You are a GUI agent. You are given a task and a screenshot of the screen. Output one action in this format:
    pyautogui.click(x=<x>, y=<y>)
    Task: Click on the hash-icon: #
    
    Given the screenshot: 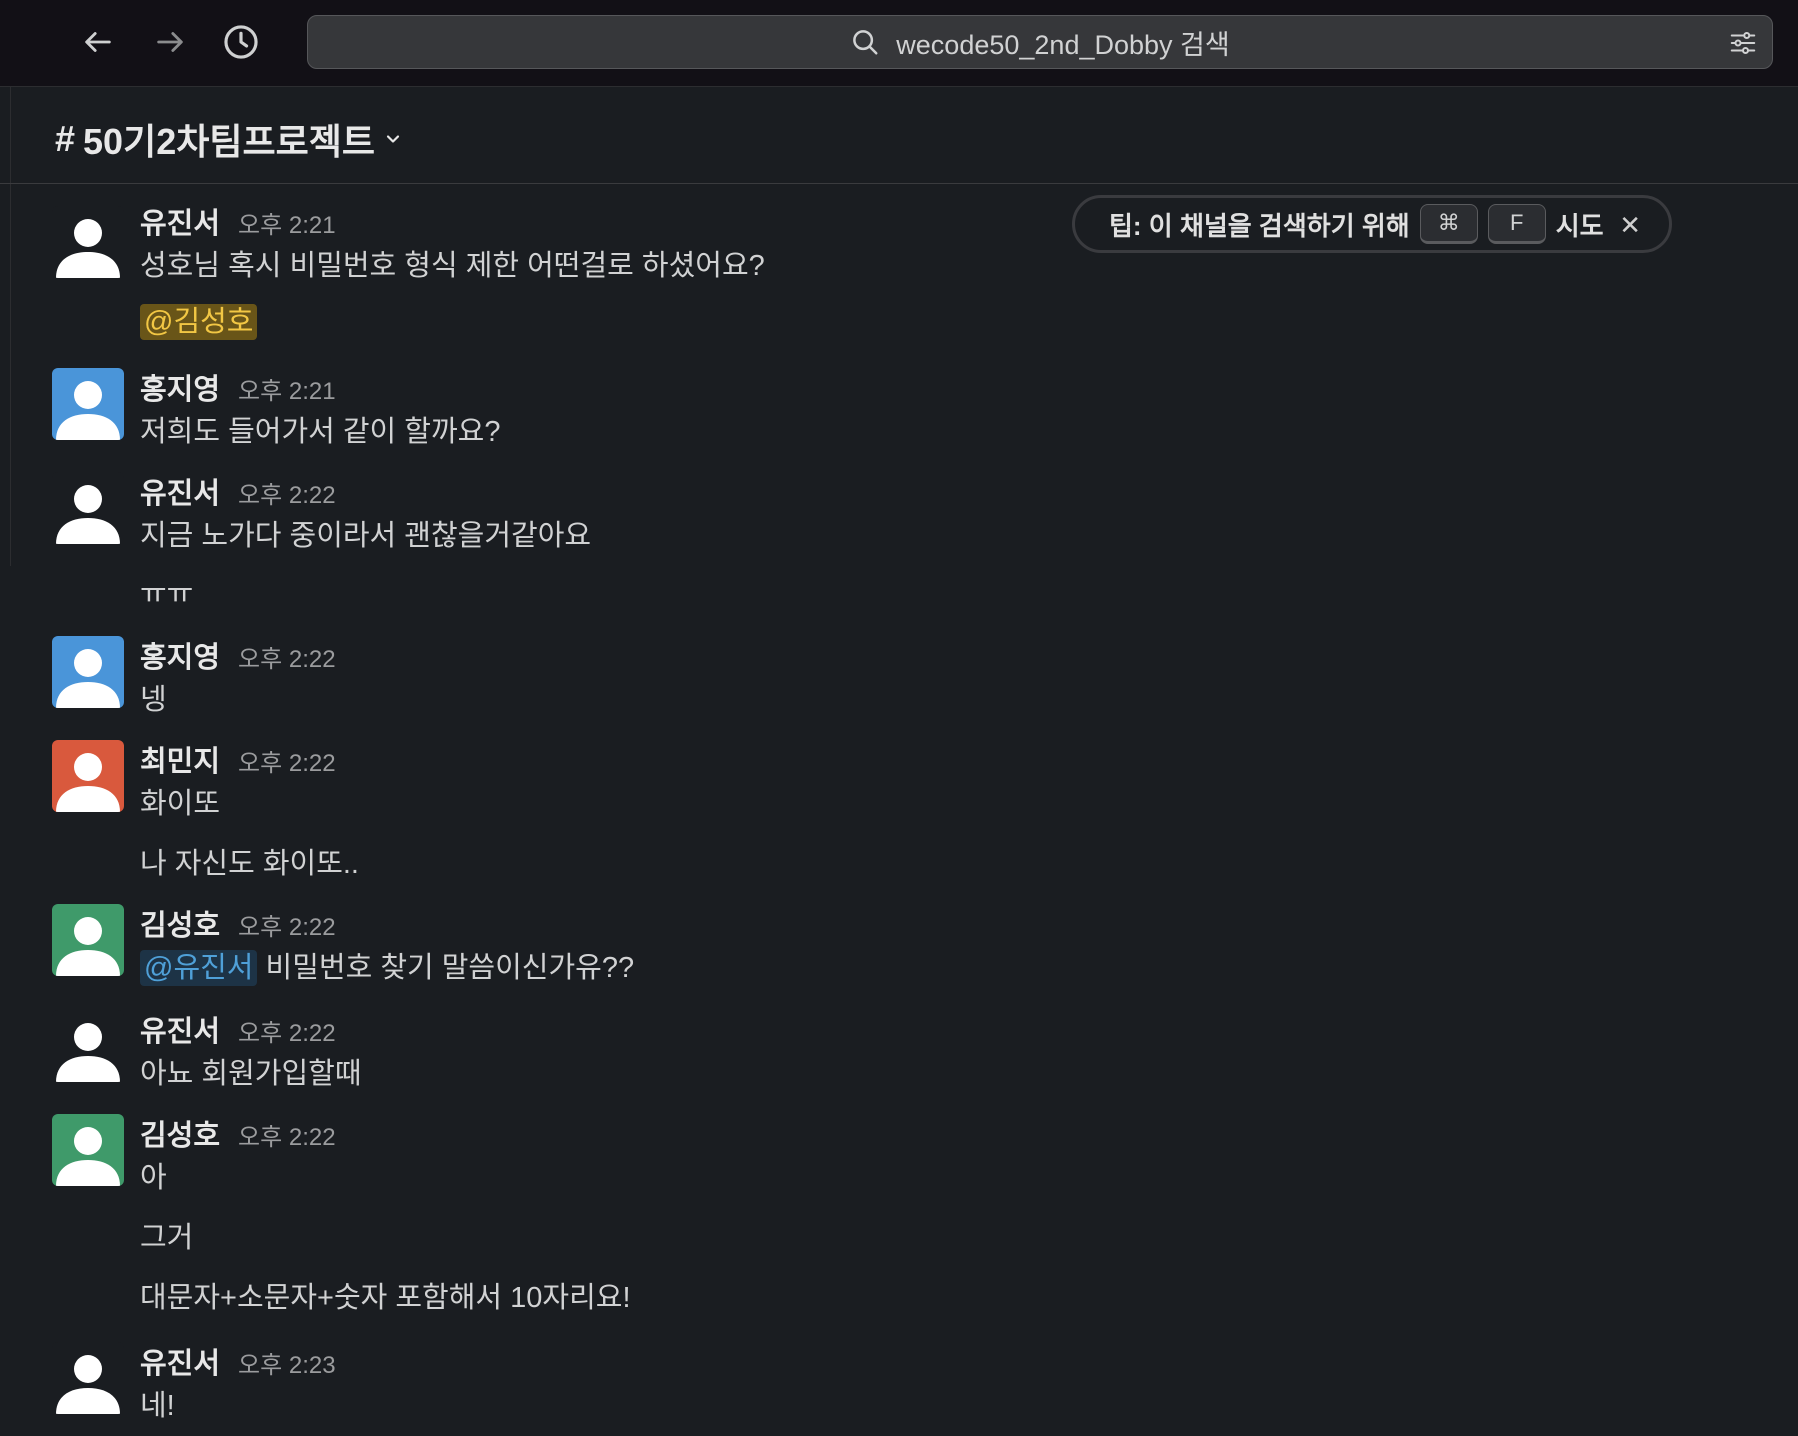 What is the action you would take?
    pyautogui.click(x=65, y=138)
    